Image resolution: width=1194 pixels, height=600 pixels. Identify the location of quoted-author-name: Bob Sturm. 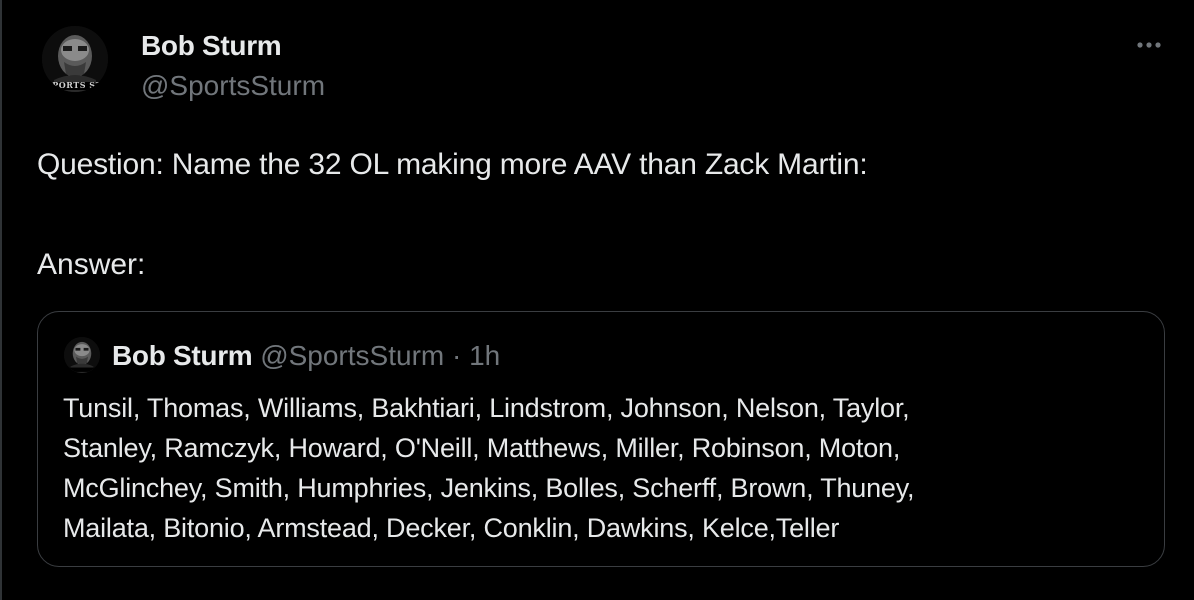
(182, 355).